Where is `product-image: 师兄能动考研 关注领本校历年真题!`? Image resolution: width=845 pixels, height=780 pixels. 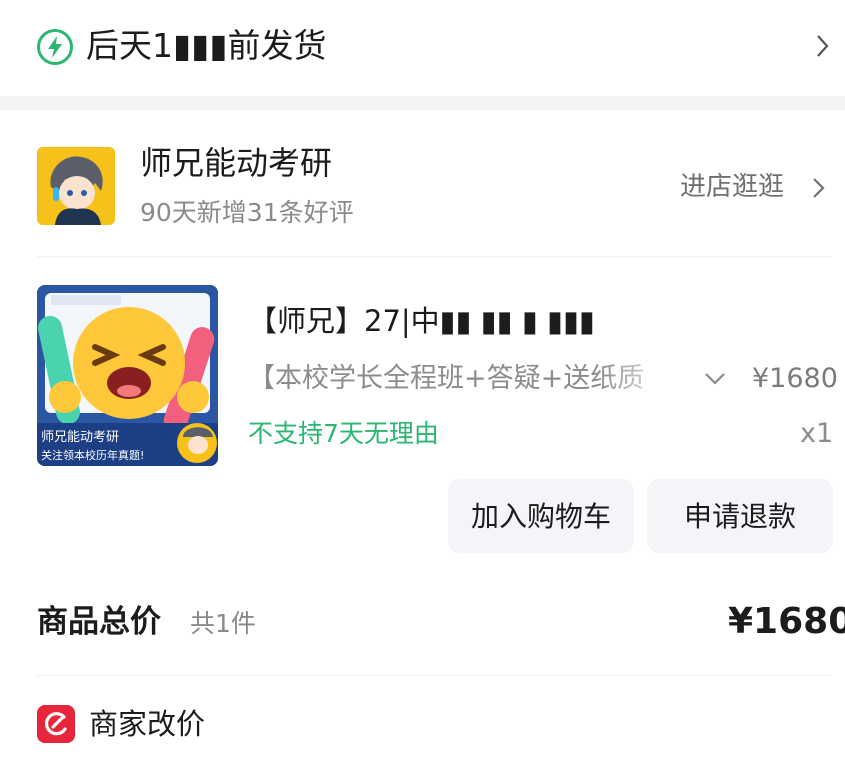
product-image: 师兄能动考研 关注领本校历年真题! is located at coordinates (127, 375).